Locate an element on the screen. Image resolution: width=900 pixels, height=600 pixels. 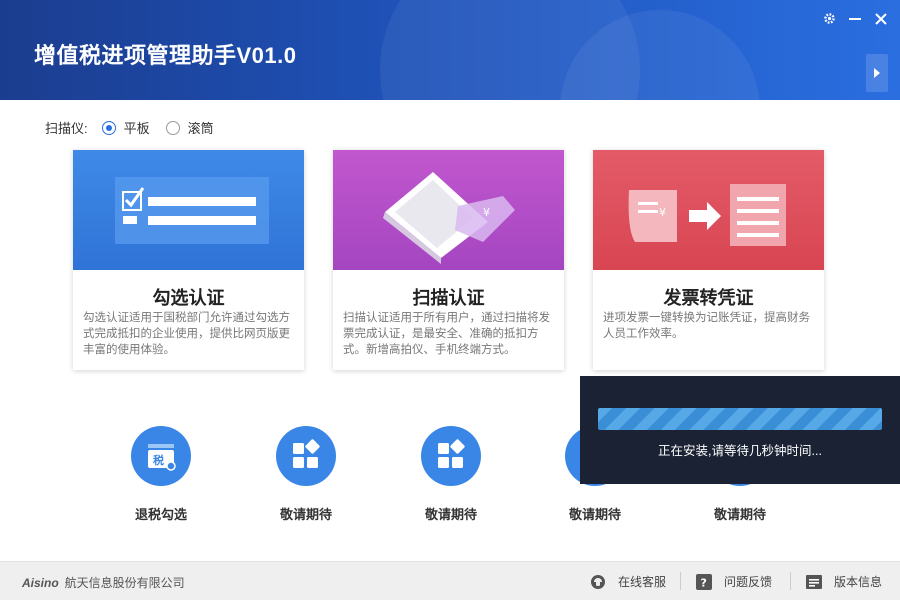
svg-text: 税 is located at coordinates (158, 460).